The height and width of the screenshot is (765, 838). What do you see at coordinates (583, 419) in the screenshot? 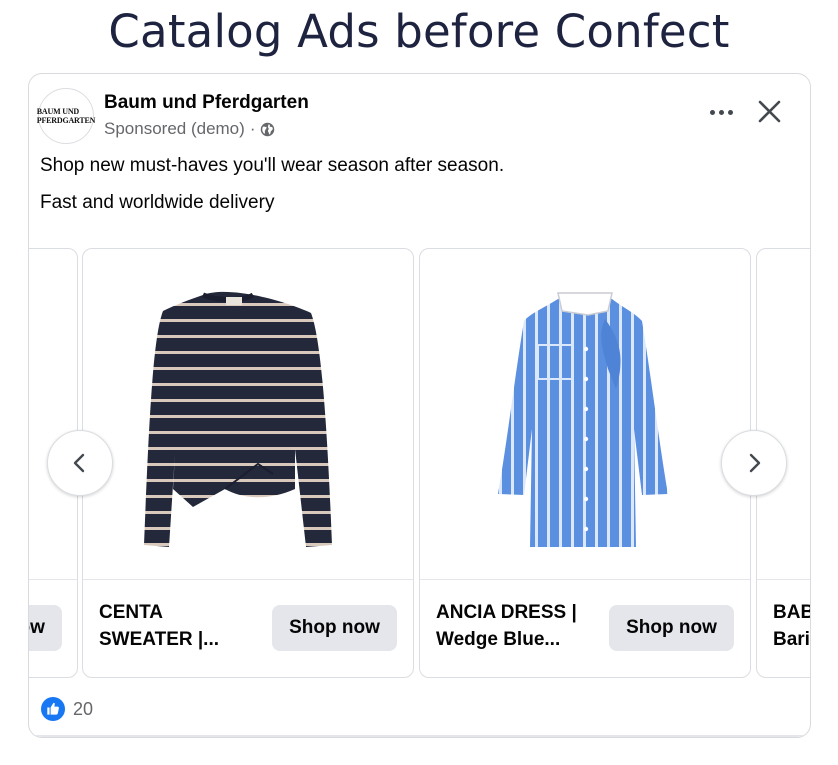
I see `striped-shirt-dress-image` at bounding box center [583, 419].